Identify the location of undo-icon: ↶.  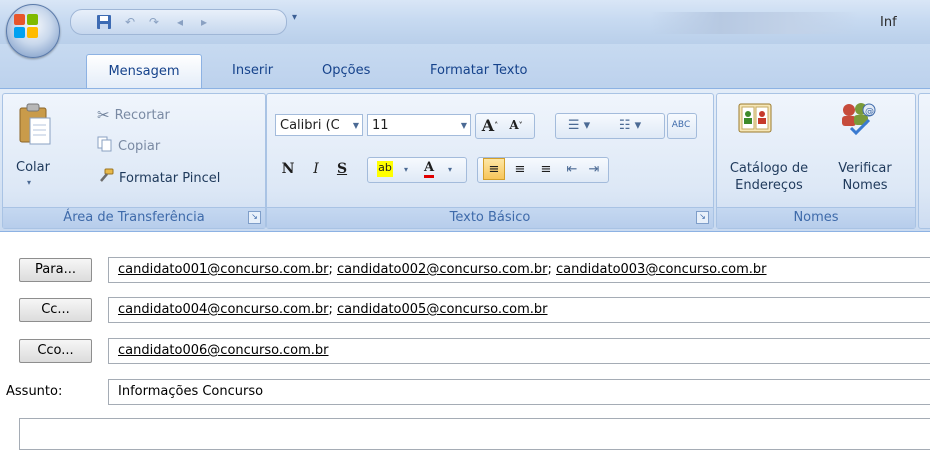
(130, 22).